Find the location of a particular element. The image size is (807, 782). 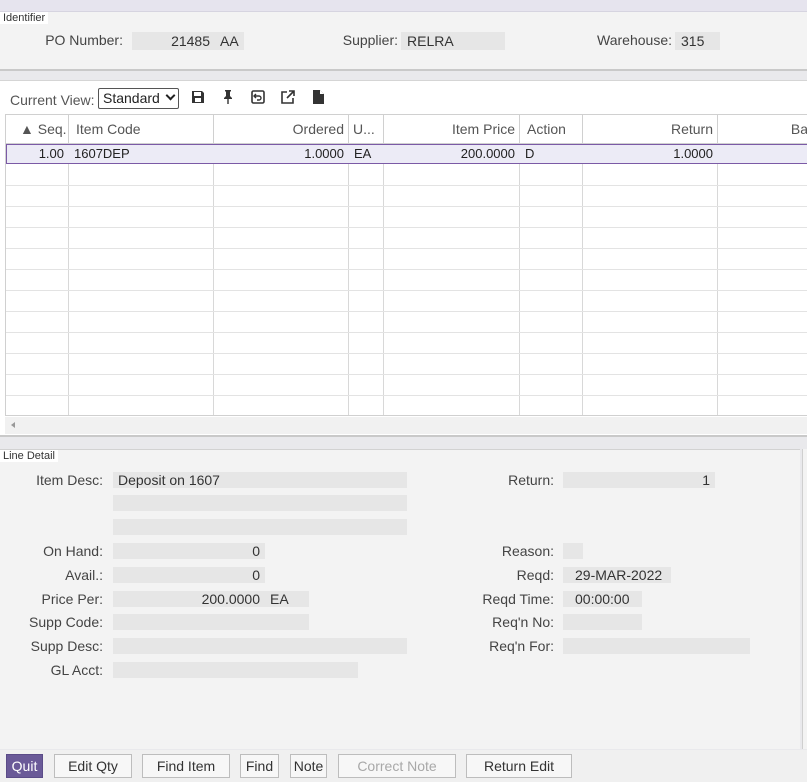

item-desc-field: Deposit on 1607 is located at coordinates (260, 480).